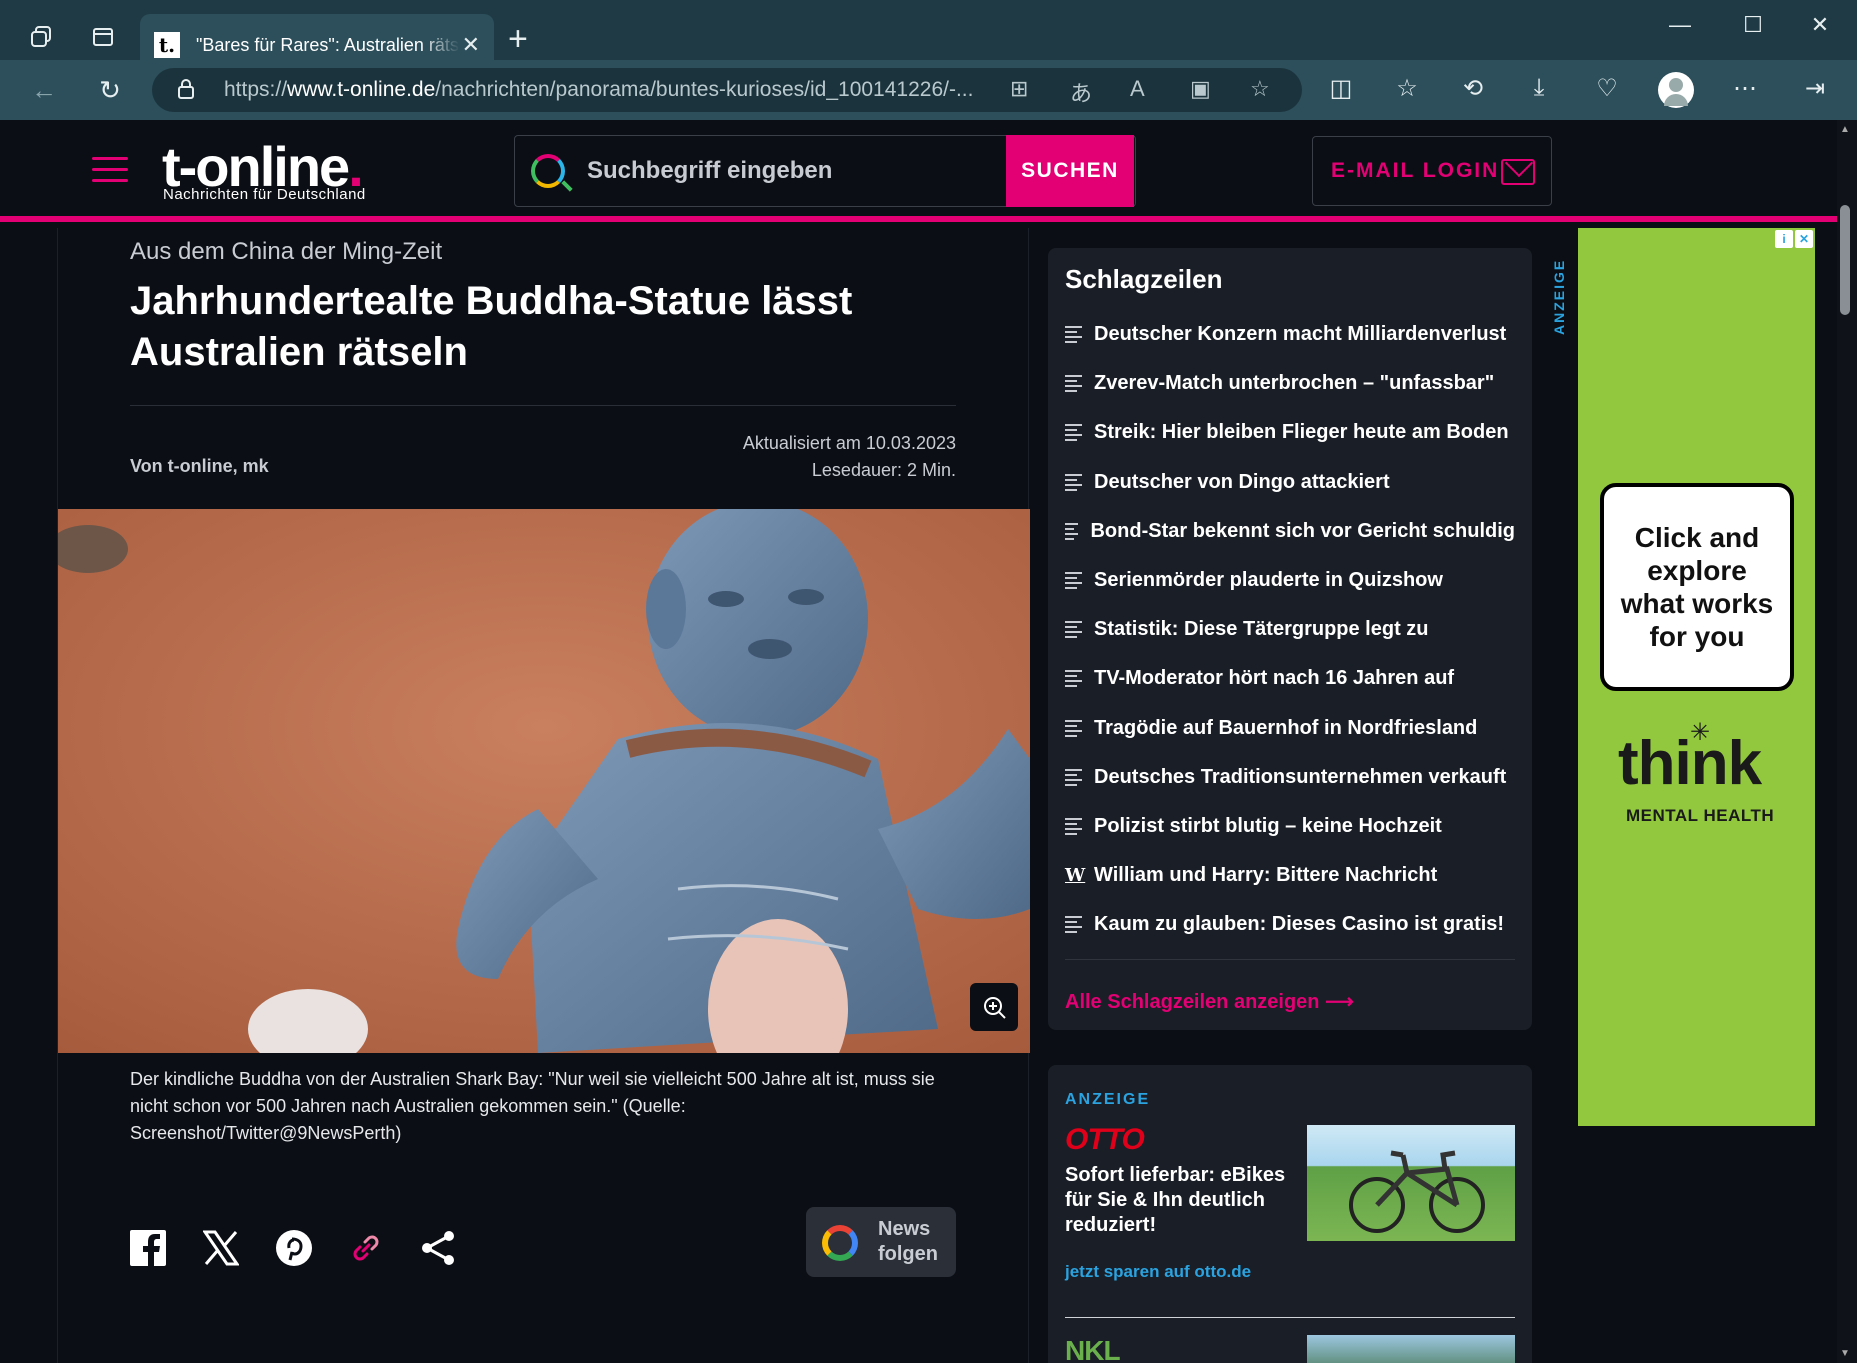 The width and height of the screenshot is (1857, 1363). What do you see at coordinates (1137, 89) in the screenshot?
I see `read-aloud-icon: A` at bounding box center [1137, 89].